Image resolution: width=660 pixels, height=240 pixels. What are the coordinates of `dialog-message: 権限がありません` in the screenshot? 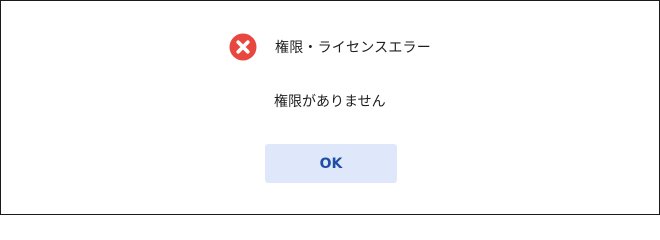 It's located at (330, 102).